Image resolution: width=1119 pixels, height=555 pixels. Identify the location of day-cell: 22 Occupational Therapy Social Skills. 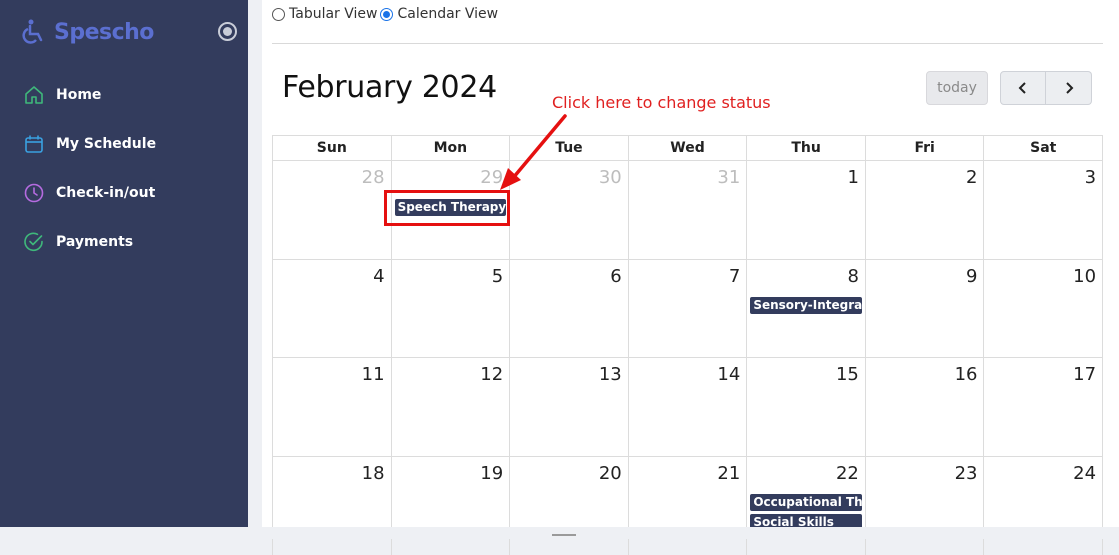
(806, 506).